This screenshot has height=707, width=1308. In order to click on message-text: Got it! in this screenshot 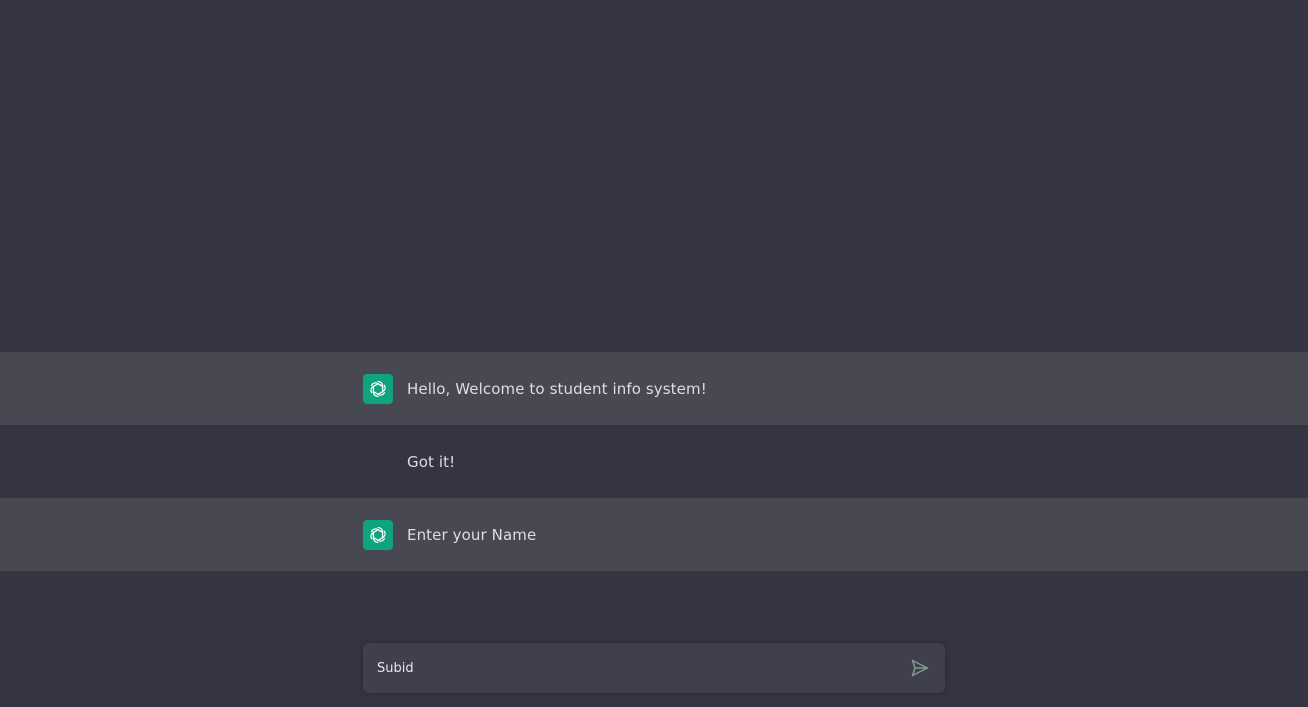, I will do `click(431, 461)`.